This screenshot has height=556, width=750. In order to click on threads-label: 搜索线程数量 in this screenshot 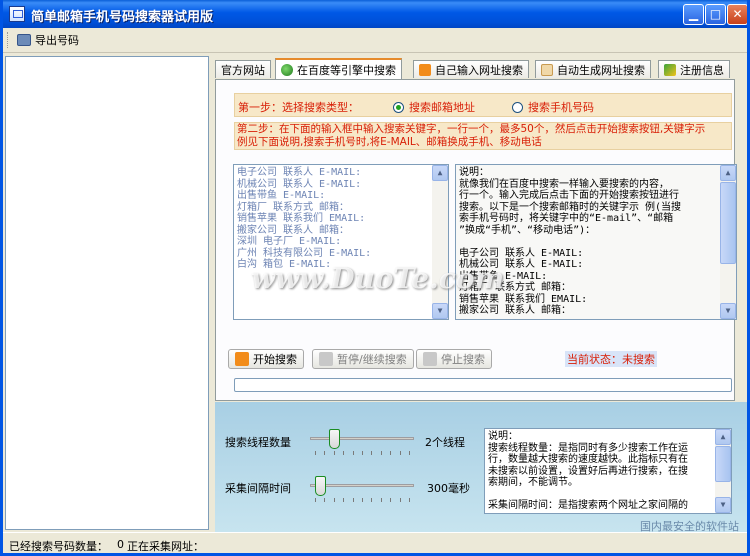, I will do `click(258, 442)`.